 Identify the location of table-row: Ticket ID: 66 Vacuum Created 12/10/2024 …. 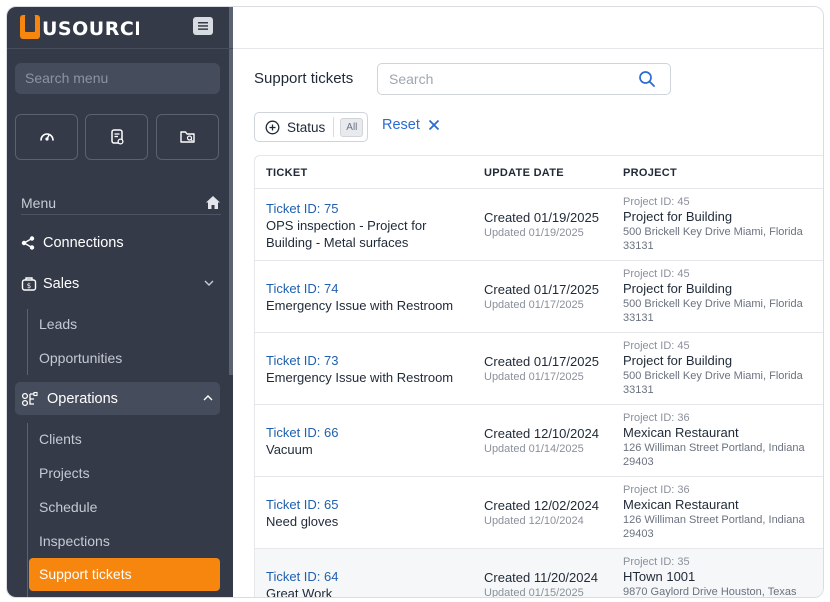
(539, 441).